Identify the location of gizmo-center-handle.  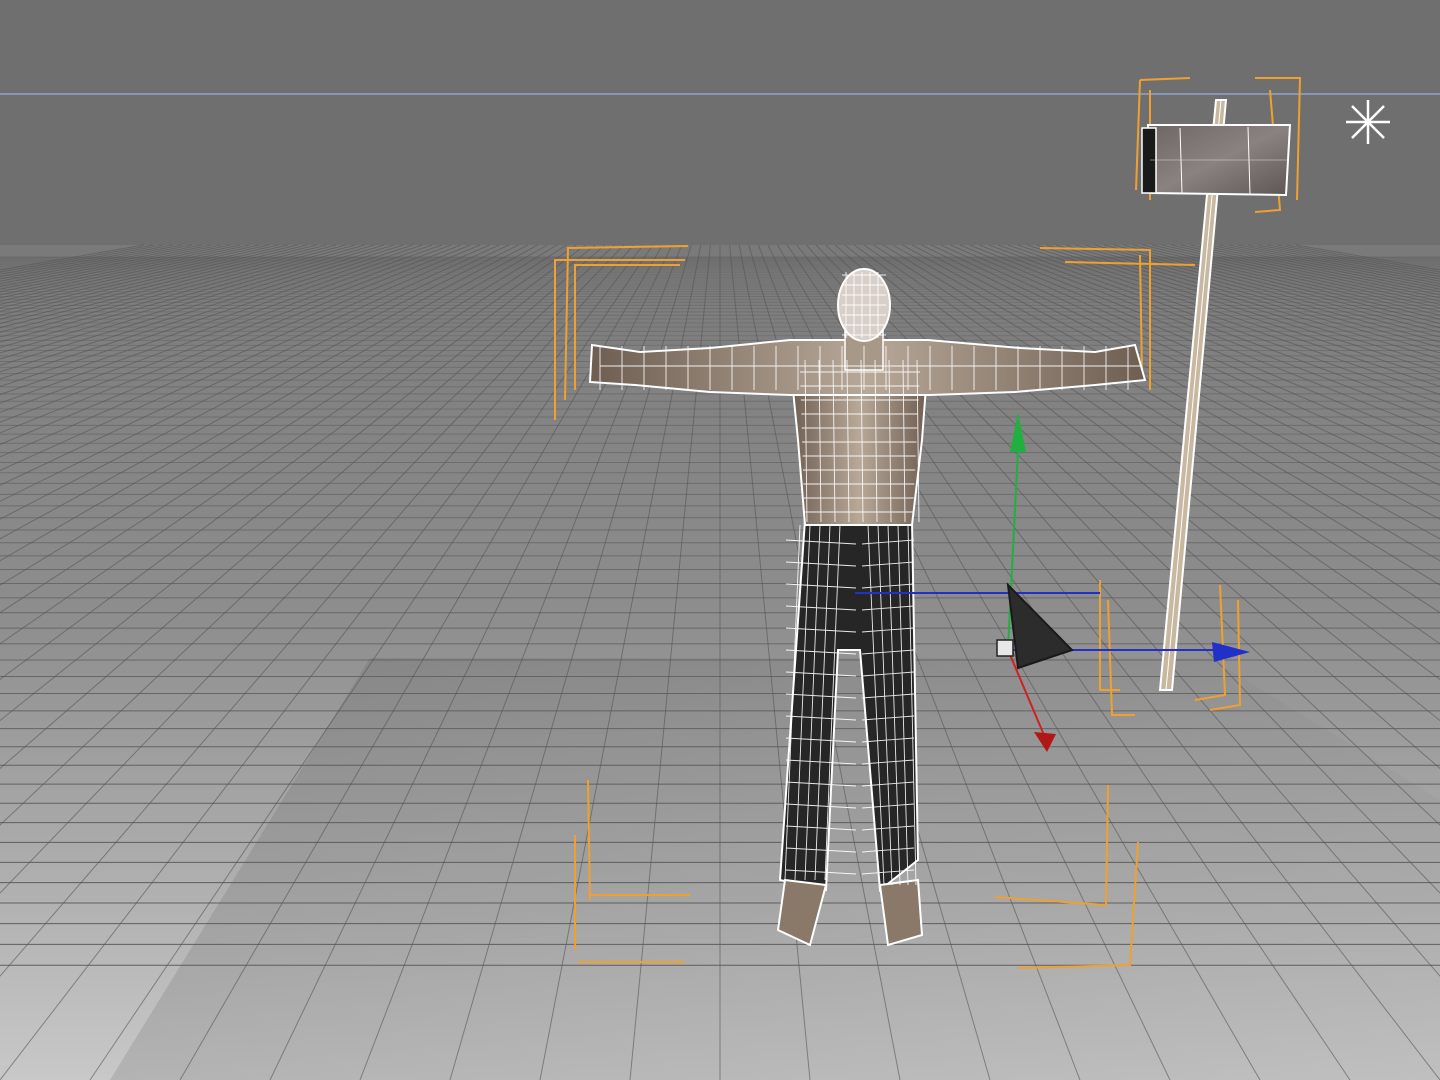
(1005, 648).